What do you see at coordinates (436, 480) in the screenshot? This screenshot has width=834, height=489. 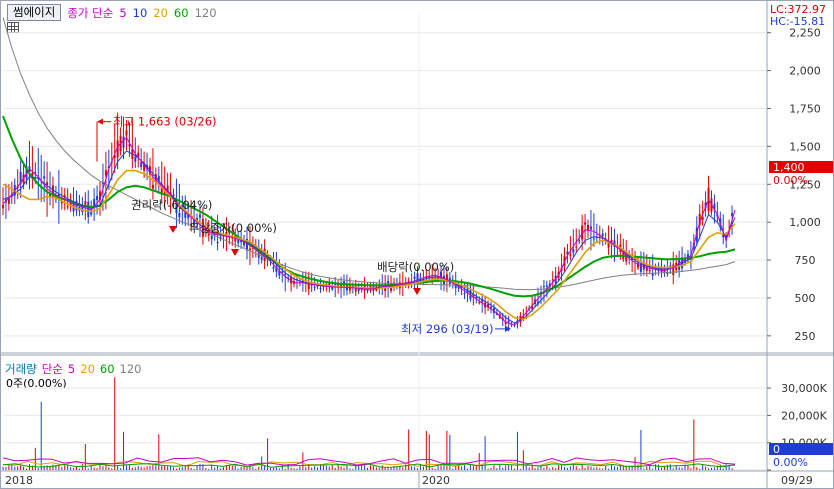 I see `xaxis-label: 2020` at bounding box center [436, 480].